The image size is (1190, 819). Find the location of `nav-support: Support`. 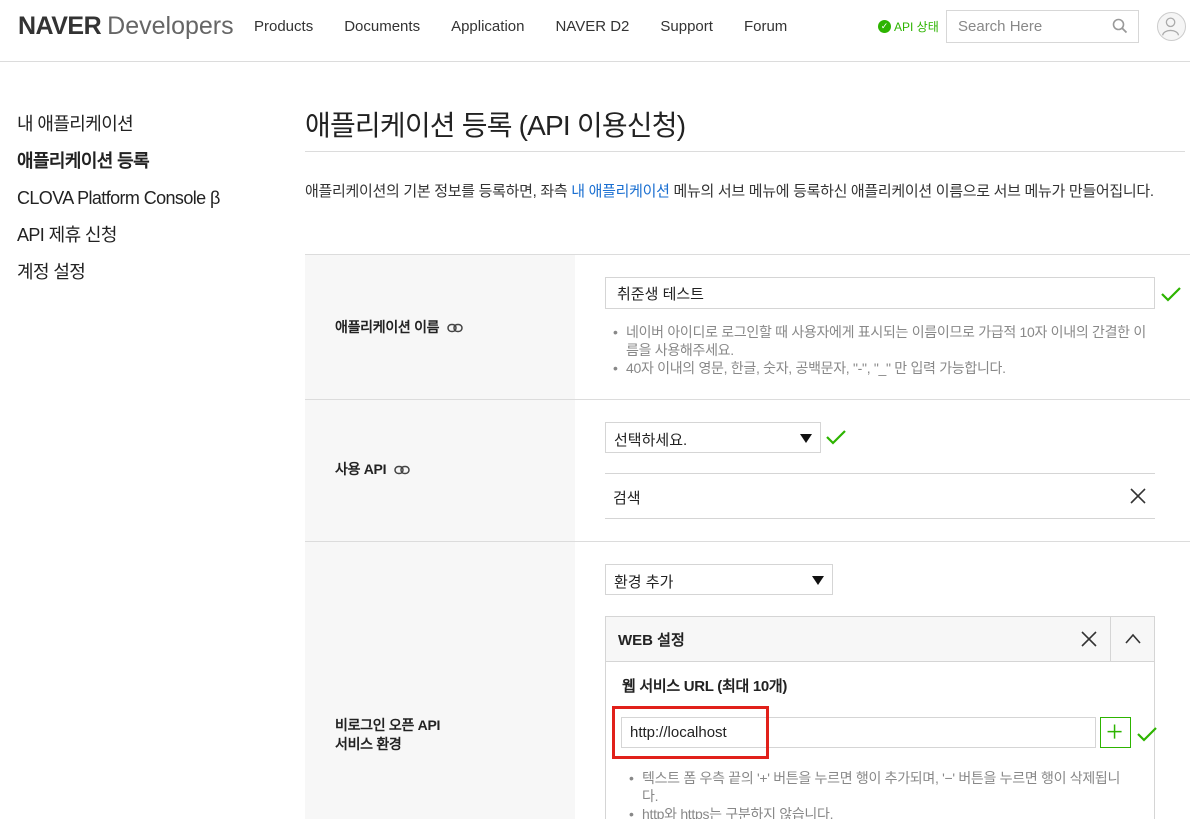

nav-support: Support is located at coordinates (686, 26).